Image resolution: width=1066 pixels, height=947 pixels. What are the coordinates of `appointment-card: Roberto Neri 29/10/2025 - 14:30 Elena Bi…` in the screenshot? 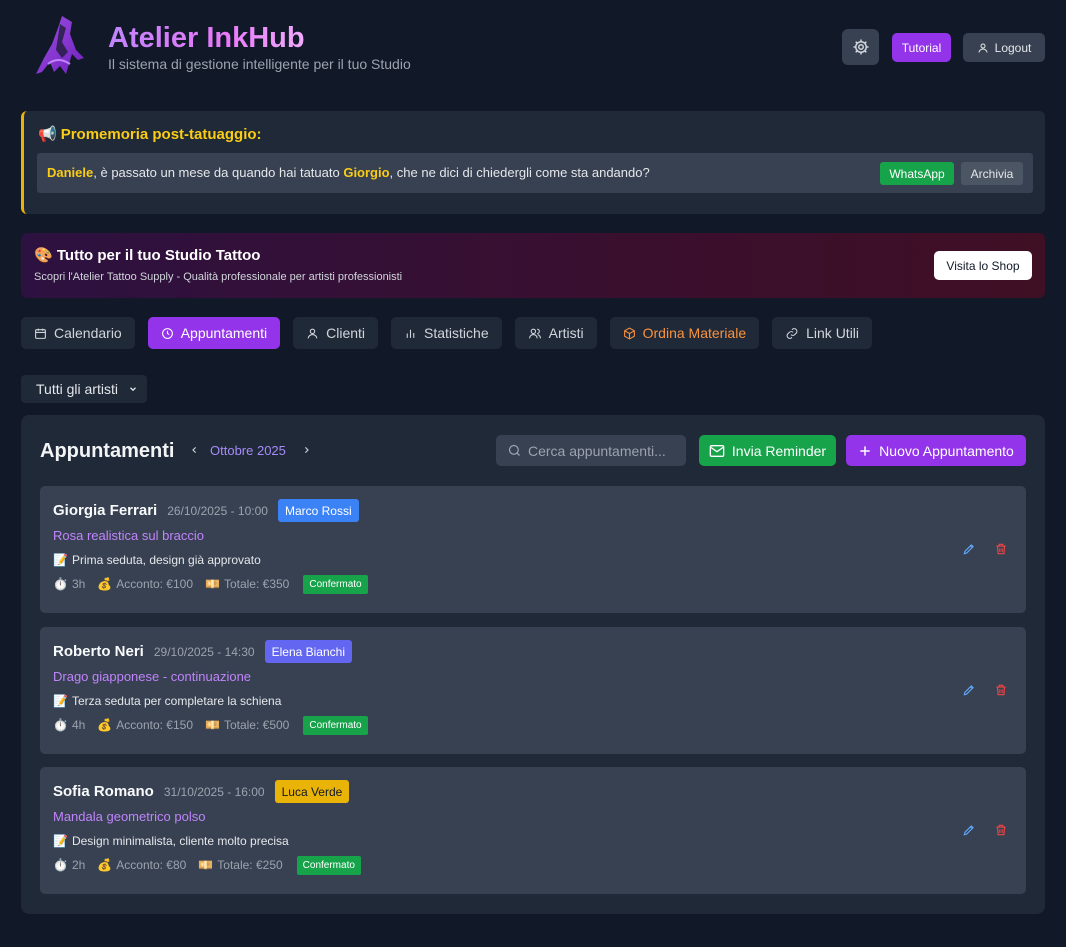 It's located at (533, 690).